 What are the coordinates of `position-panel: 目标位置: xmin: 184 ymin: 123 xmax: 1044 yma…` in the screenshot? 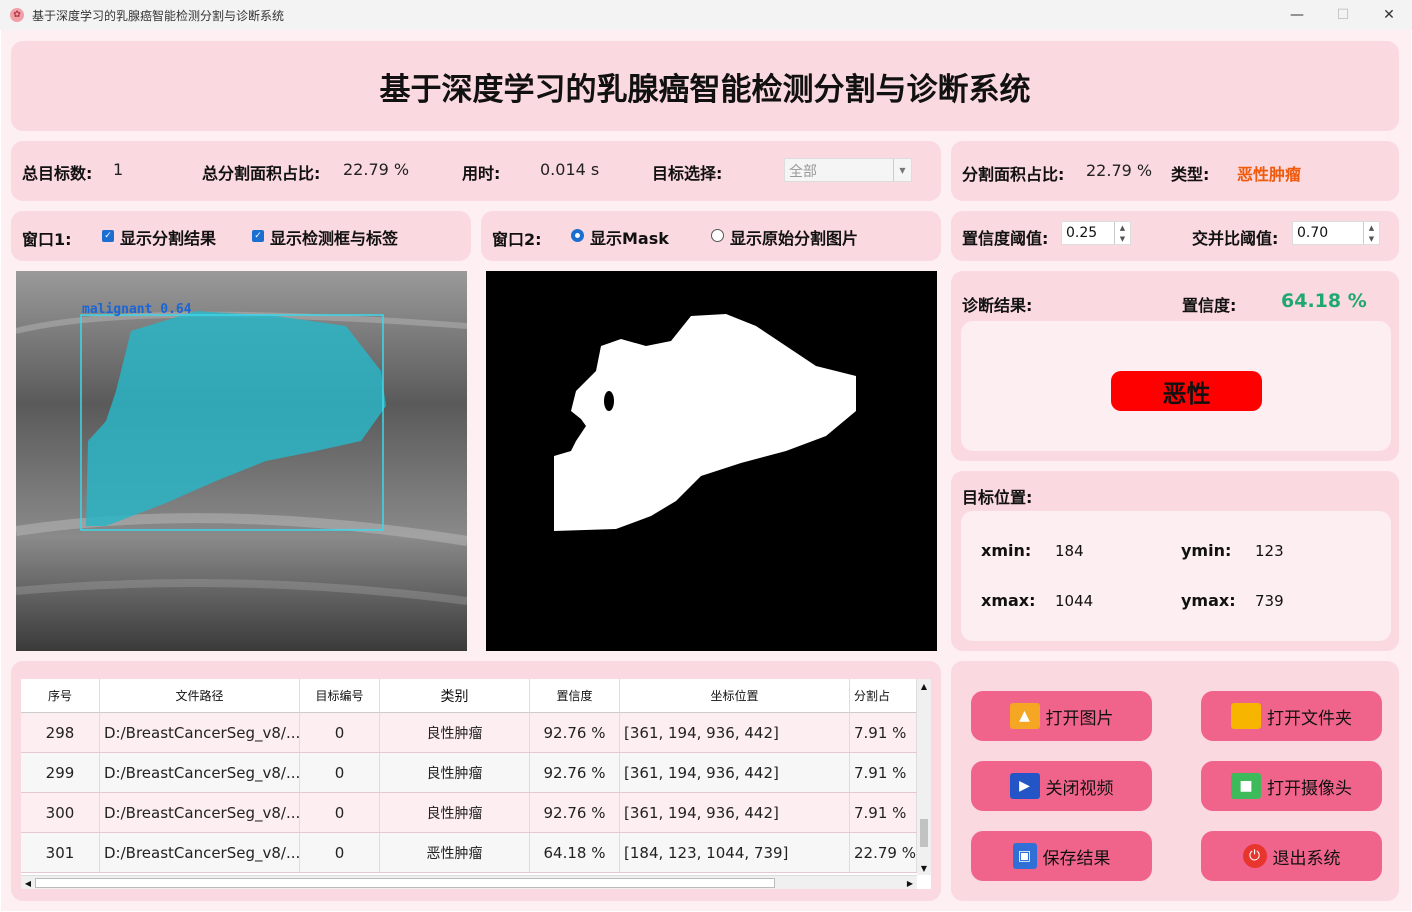 It's located at (1175, 561).